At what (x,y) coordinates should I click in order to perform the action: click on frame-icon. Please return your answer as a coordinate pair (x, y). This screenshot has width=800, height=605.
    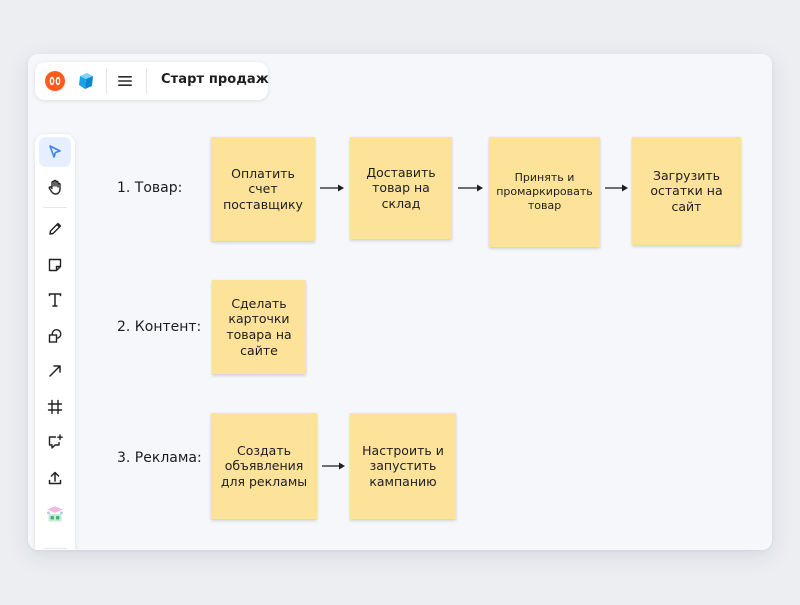
    Looking at the image, I should click on (55, 407).